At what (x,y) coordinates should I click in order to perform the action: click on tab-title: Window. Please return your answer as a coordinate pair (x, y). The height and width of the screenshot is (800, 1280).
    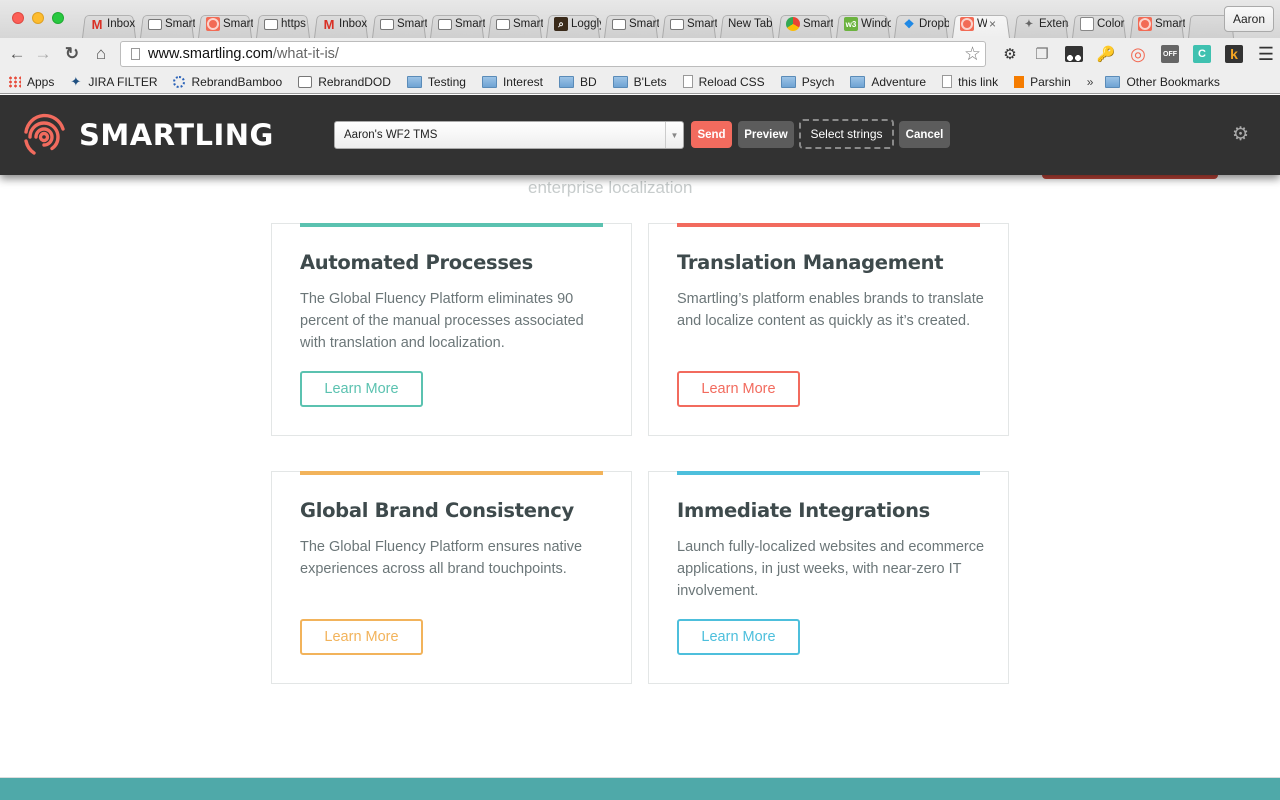
    Looking at the image, I should click on (876, 24).